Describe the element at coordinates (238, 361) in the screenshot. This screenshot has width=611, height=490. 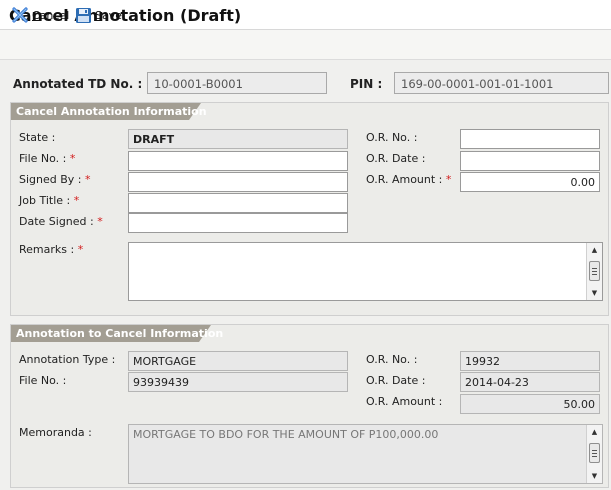
I see `annotation-type-field: MORTGAGE` at that location.